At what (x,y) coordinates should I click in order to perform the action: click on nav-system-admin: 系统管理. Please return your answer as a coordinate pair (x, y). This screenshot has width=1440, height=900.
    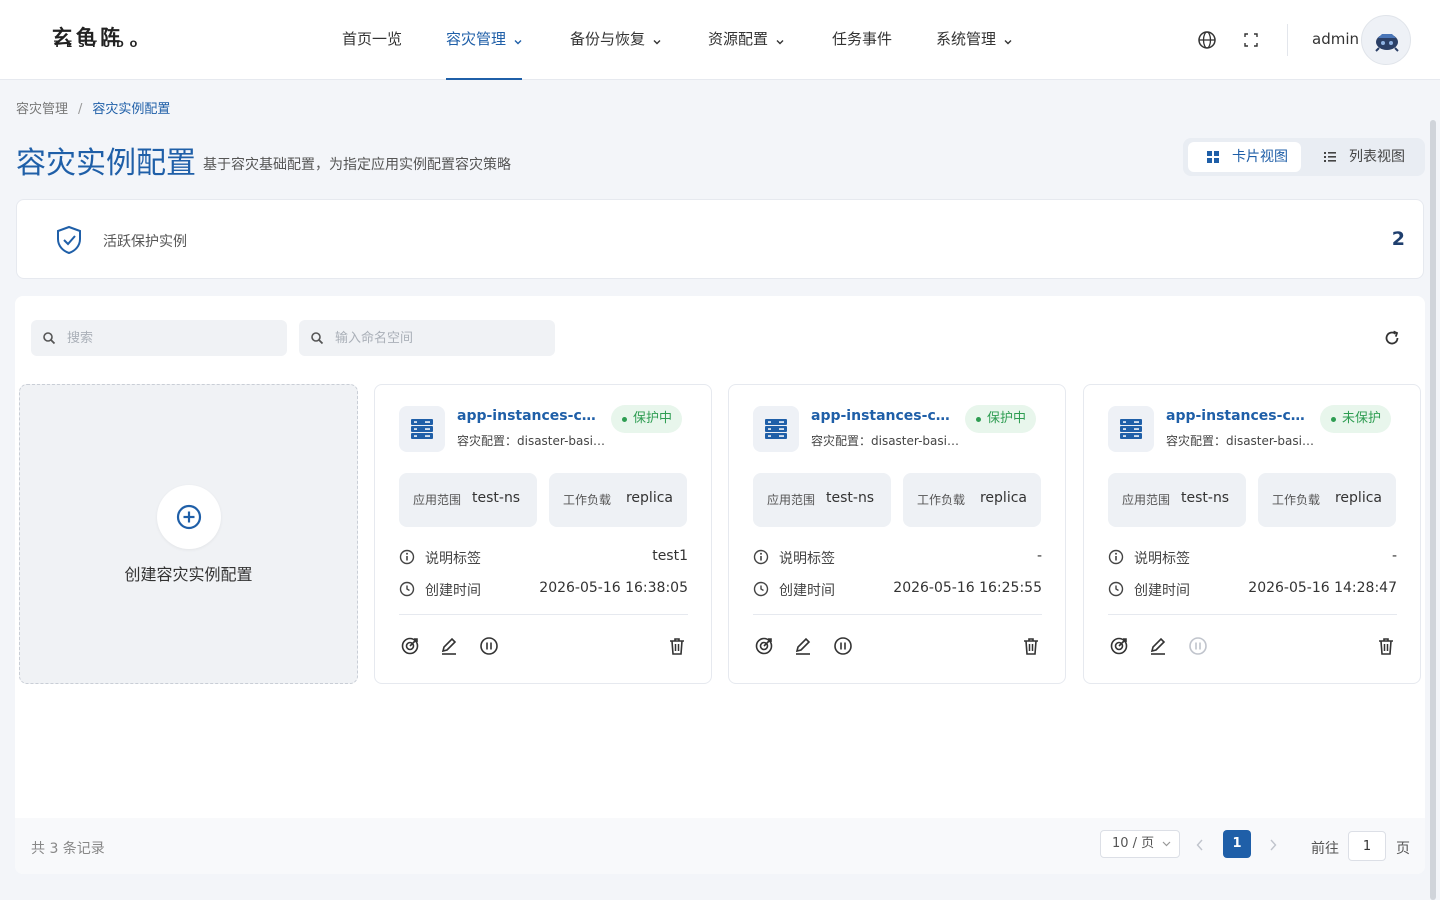
    Looking at the image, I should click on (974, 40).